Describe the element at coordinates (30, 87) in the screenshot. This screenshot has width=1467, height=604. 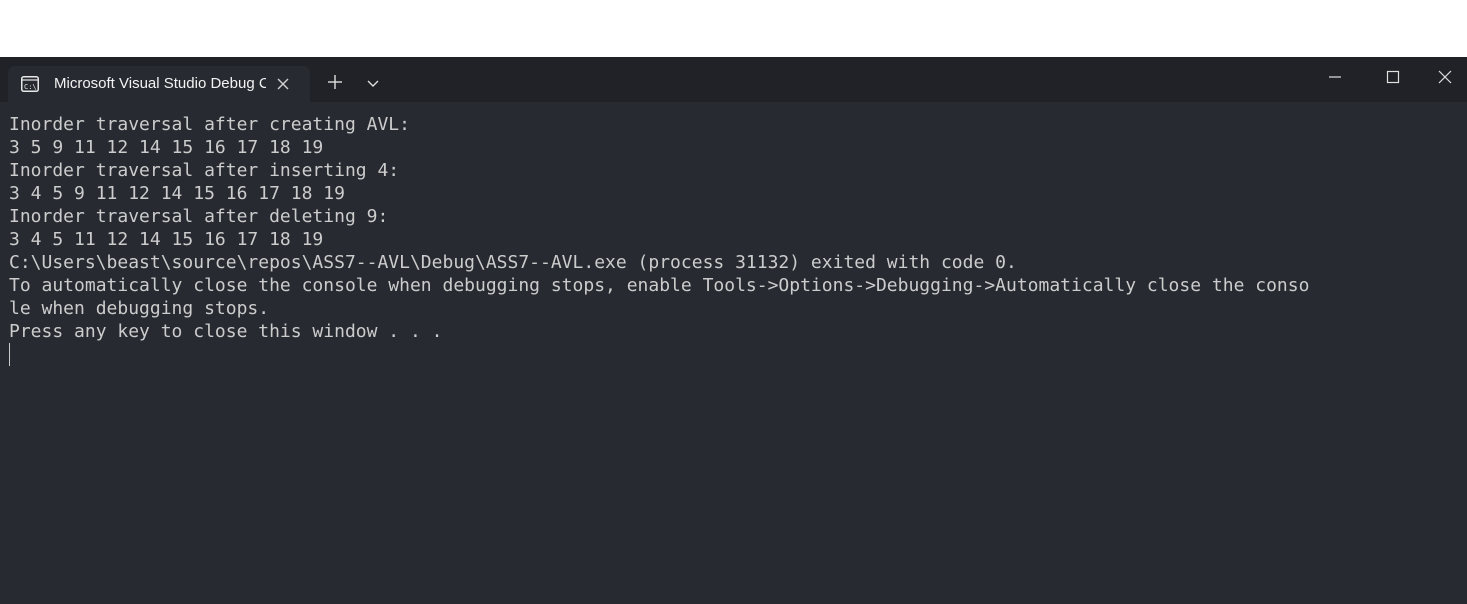
I see `svg-text: C:\` at that location.